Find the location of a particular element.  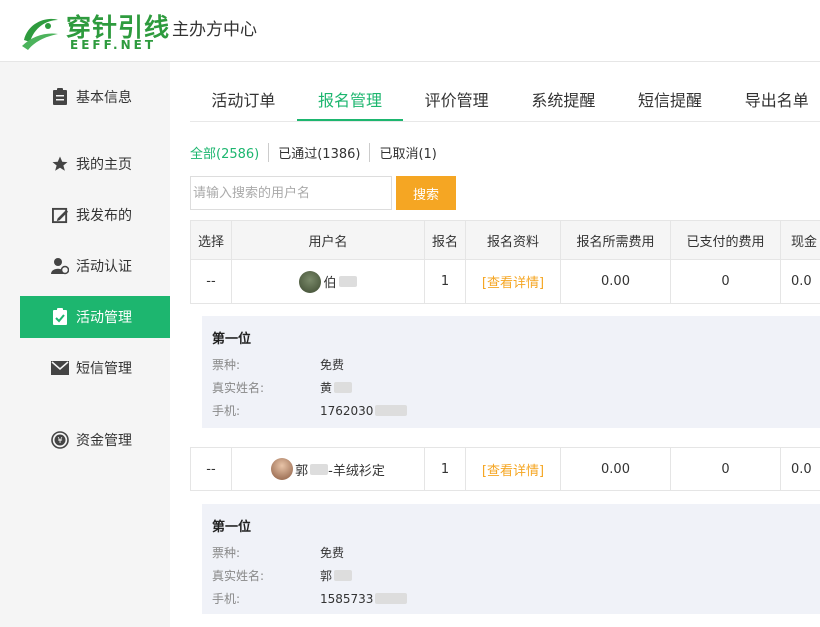

column-header-username: 用户名 is located at coordinates (328, 240).